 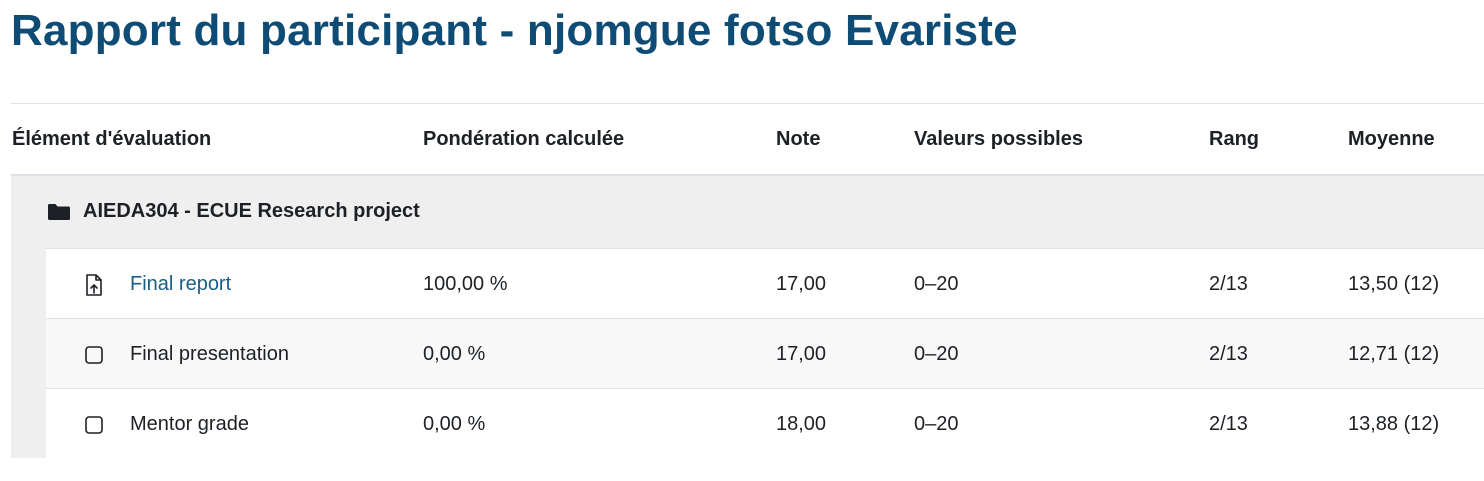 I want to click on column-header-range: Valeurs possibles, so click(x=998, y=139).